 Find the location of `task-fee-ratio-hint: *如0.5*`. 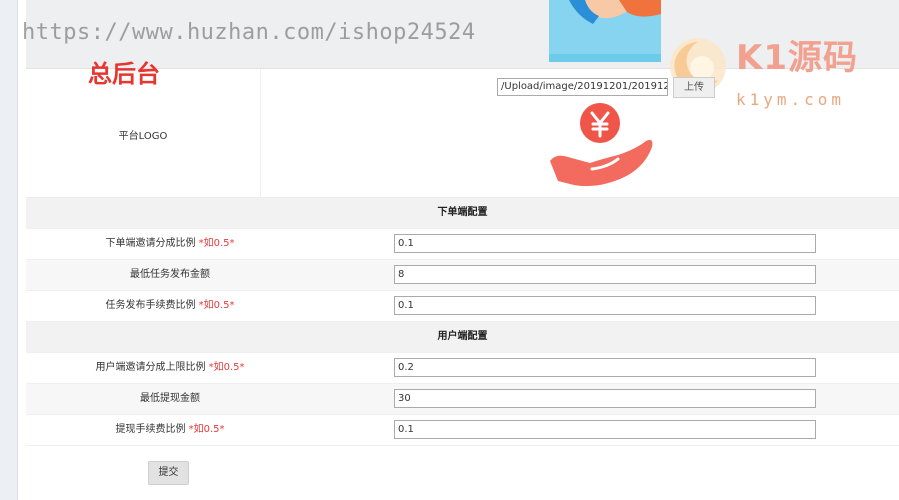

task-fee-ratio-hint: *如0.5* is located at coordinates (216, 305).